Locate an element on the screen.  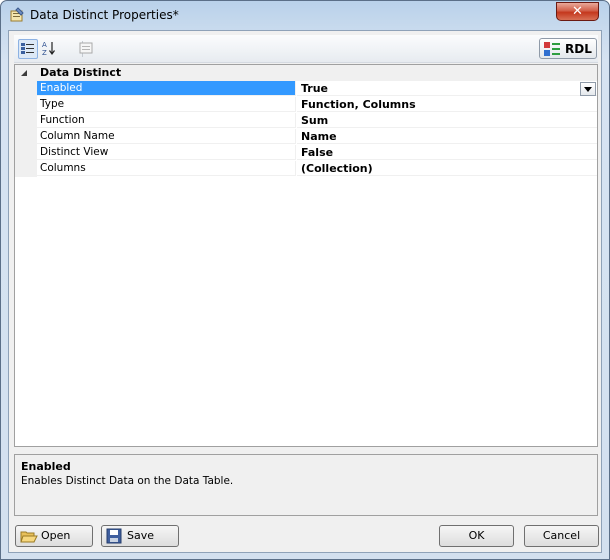
property-name: Enabled is located at coordinates (166, 88).